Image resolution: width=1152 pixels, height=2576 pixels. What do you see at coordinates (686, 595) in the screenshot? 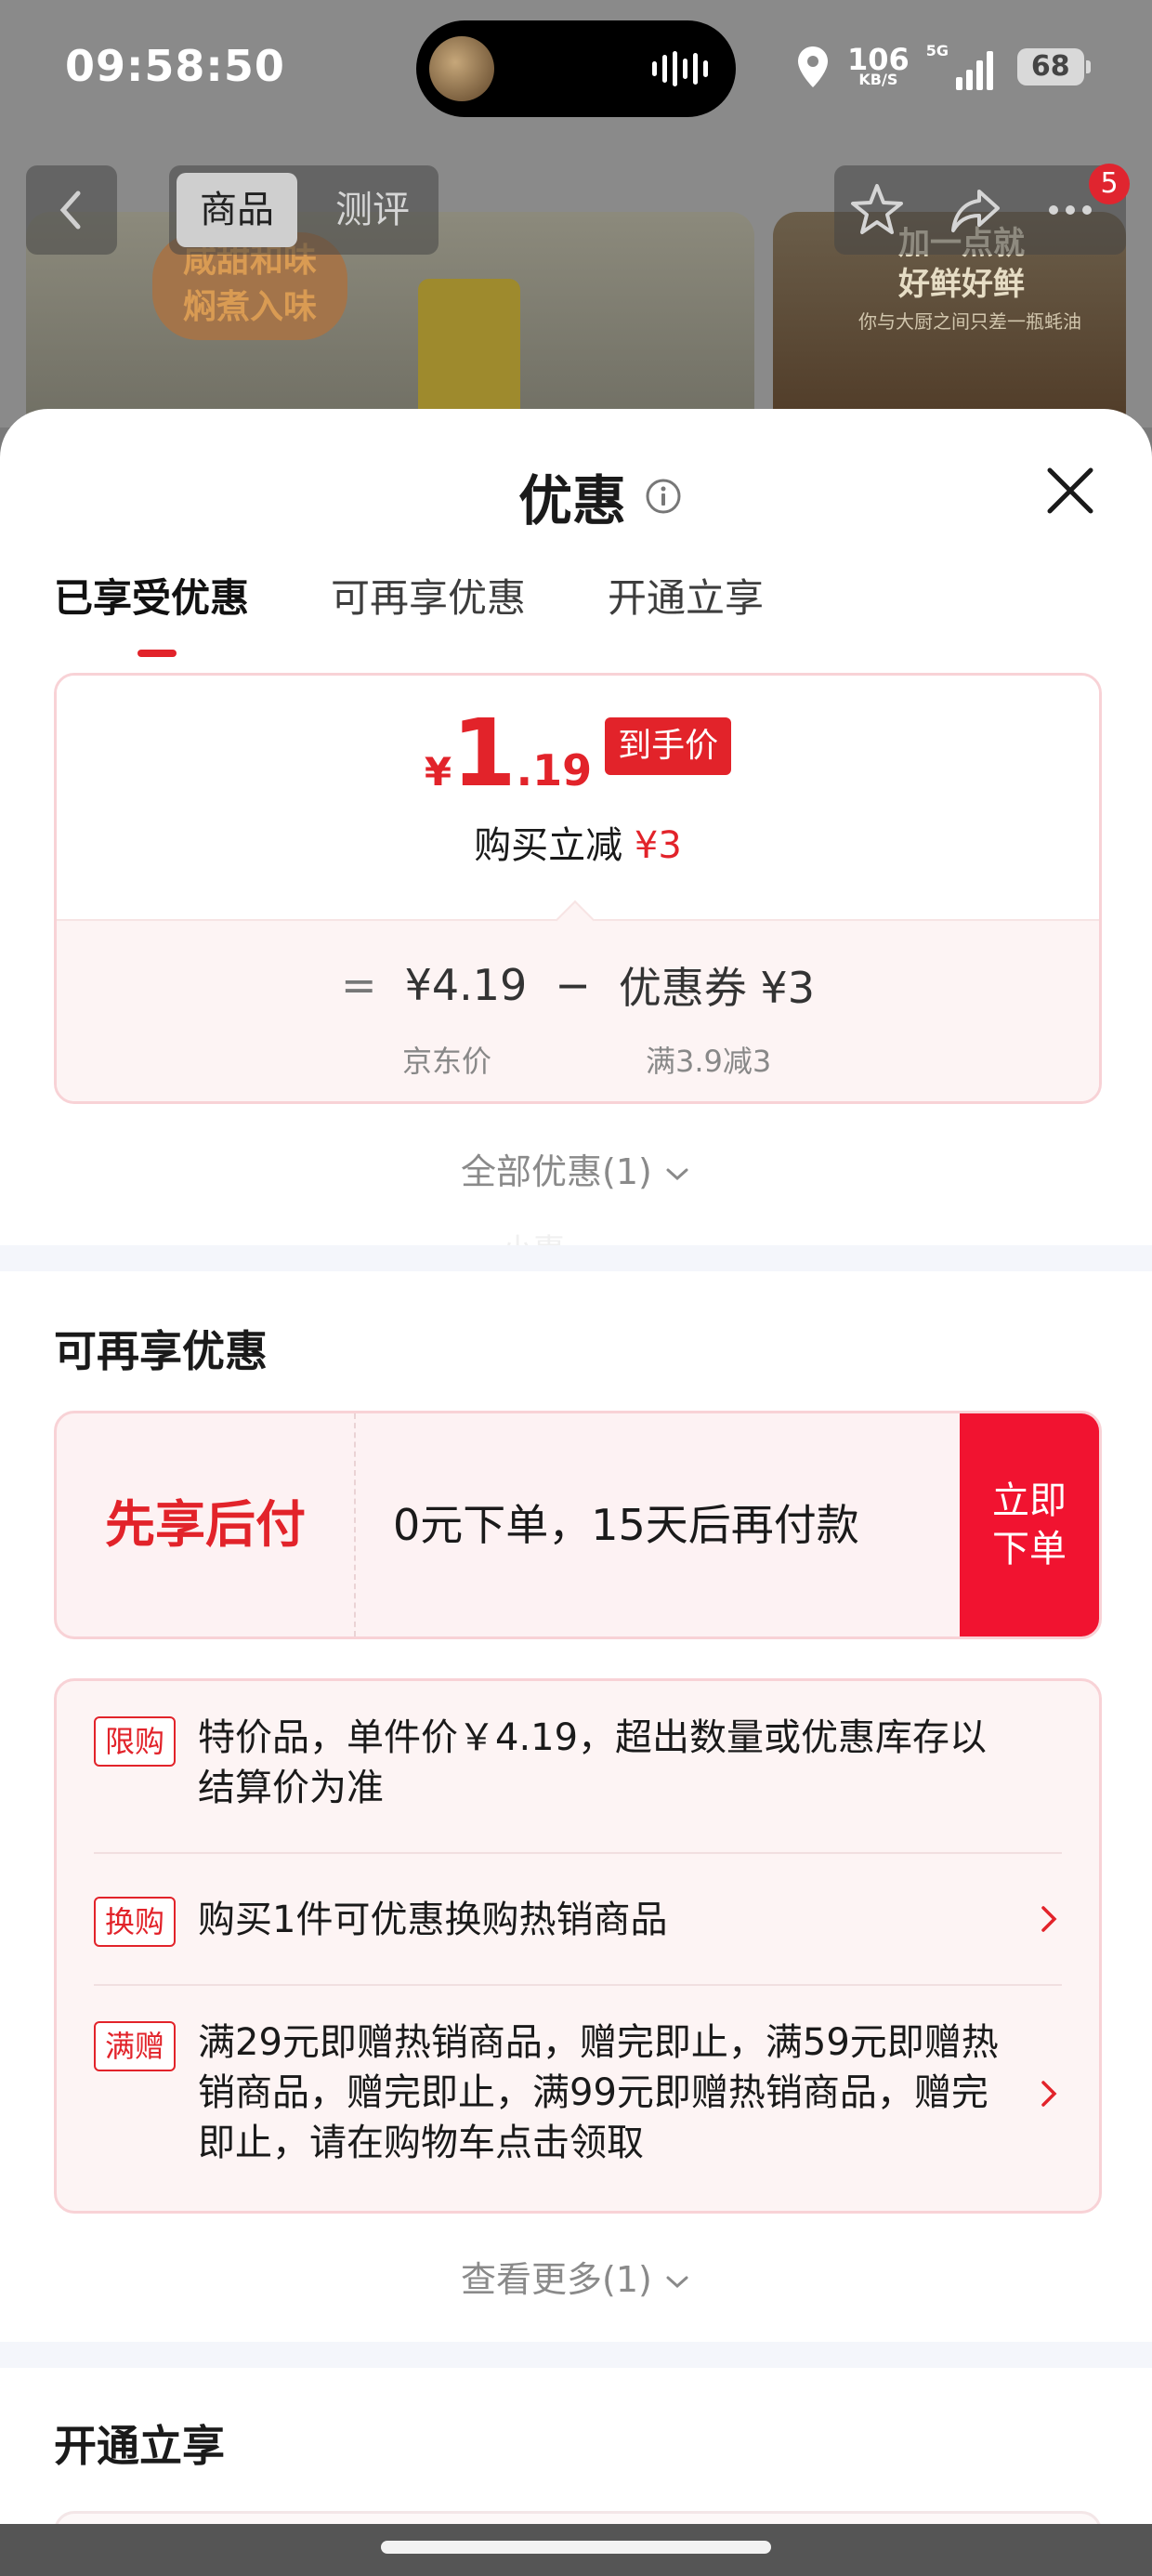
I see `tab-open-offers: 开通立享` at bounding box center [686, 595].